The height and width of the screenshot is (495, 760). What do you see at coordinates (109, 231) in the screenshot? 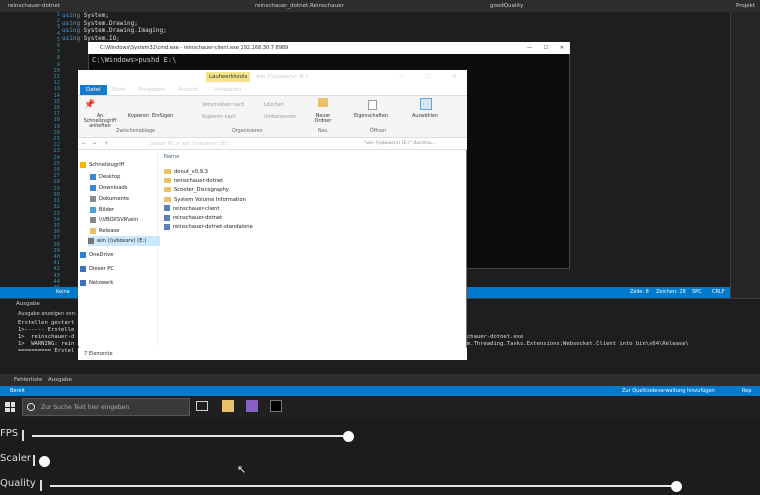
I see `nav-item-label: Release` at bounding box center [109, 231].